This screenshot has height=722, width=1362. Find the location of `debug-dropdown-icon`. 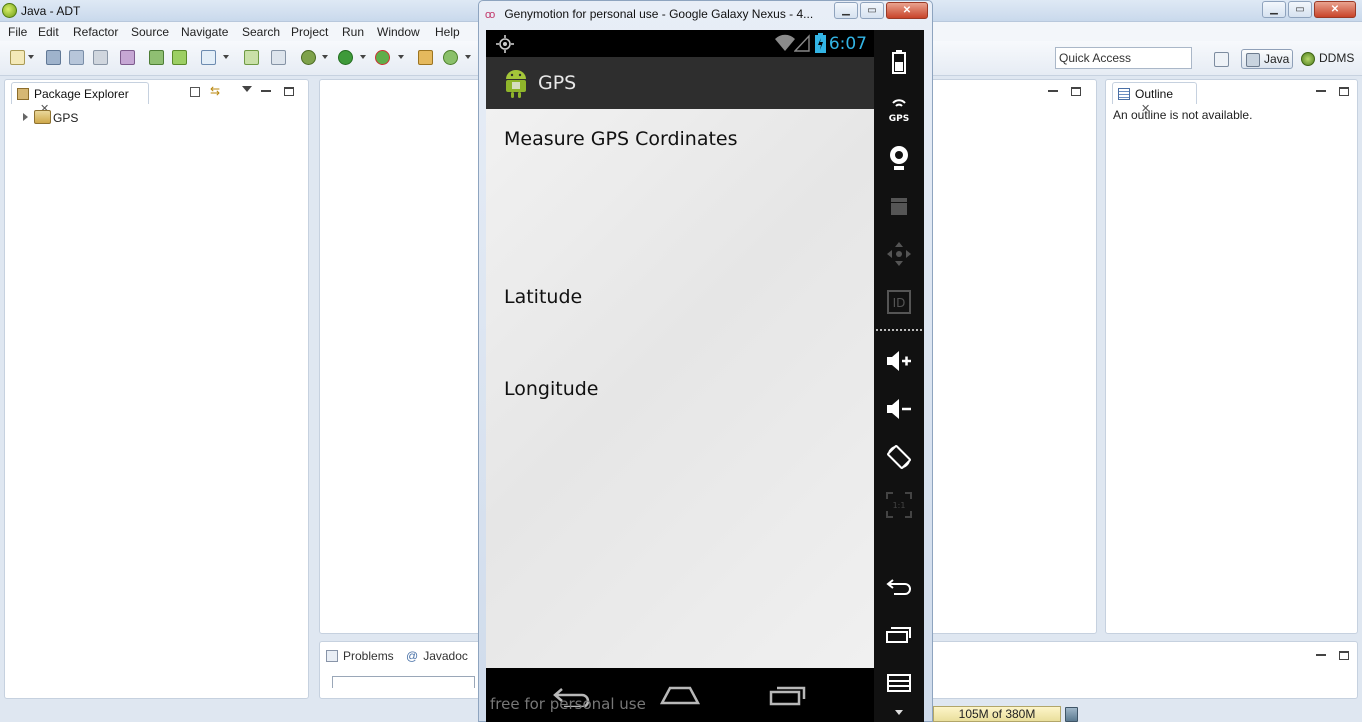

debug-dropdown-icon is located at coordinates (325, 57).